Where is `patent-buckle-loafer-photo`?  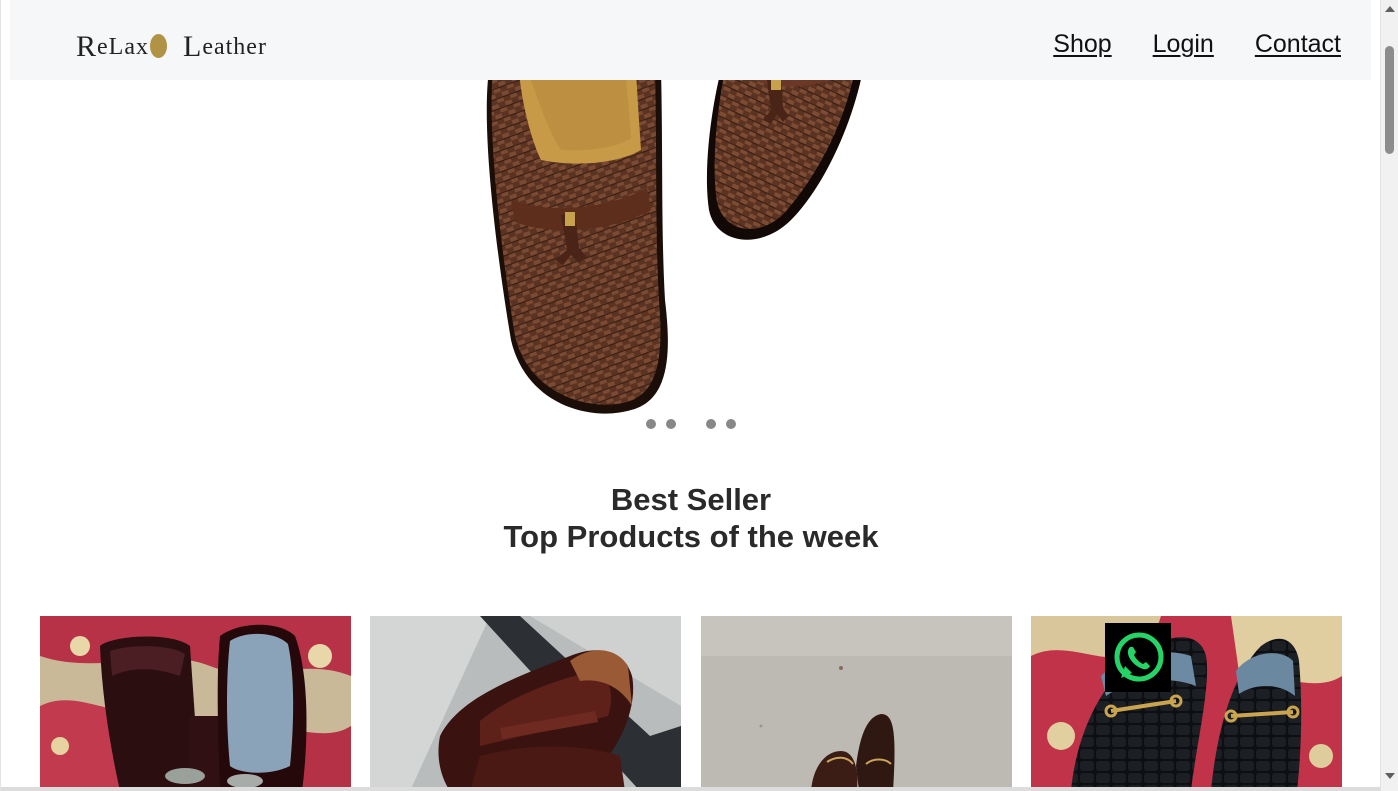
patent-buckle-loafer-photo is located at coordinates (195, 703).